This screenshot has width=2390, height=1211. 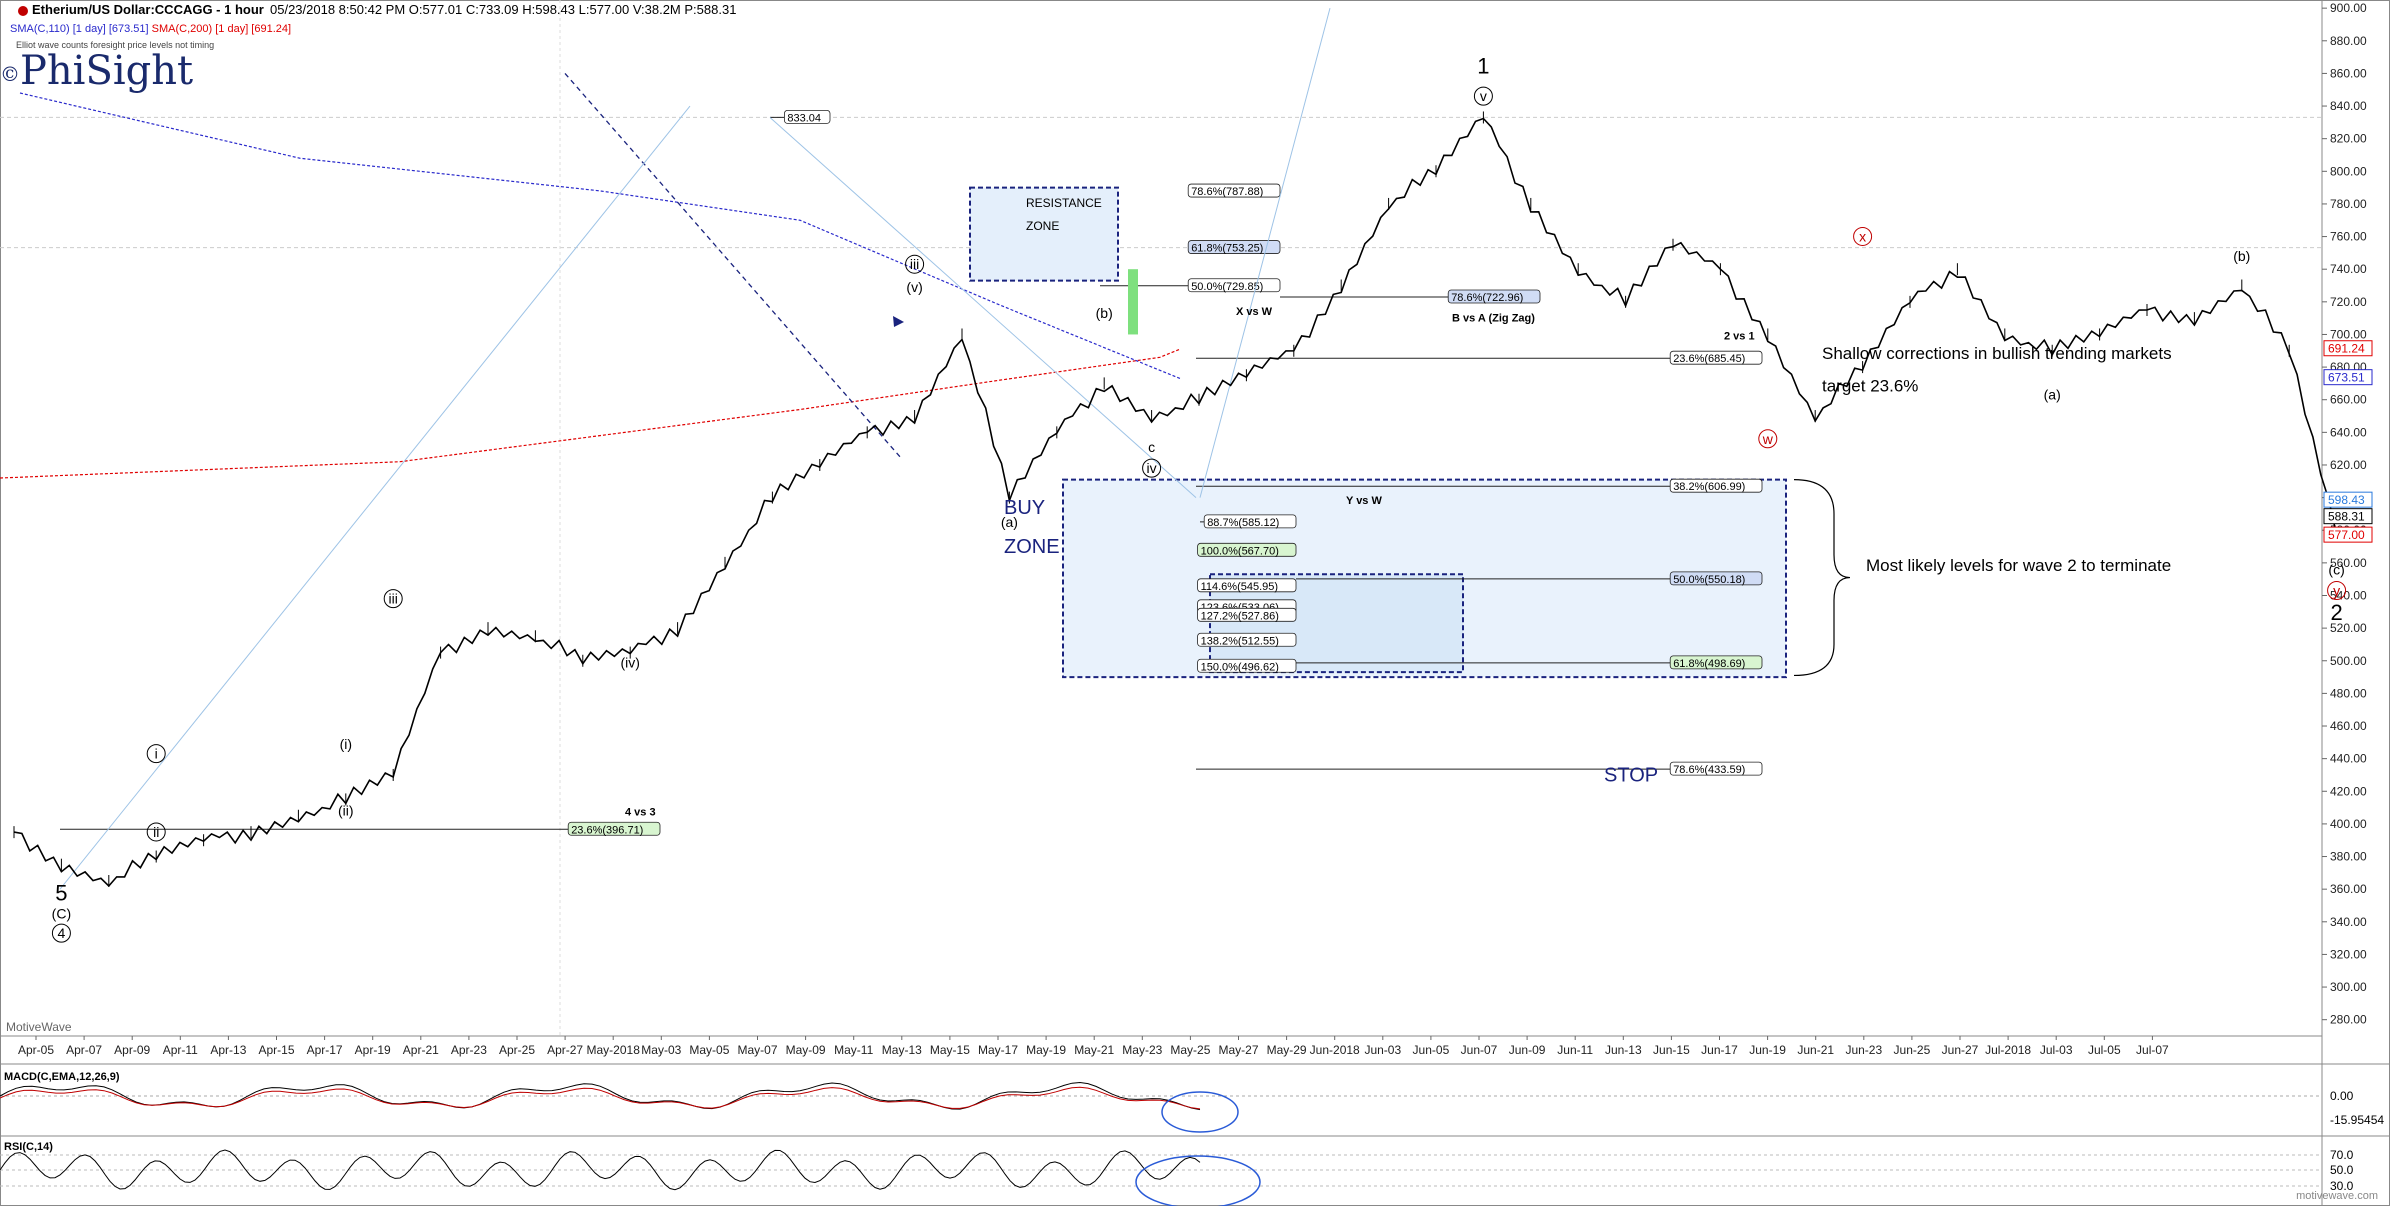 What do you see at coordinates (2348, 73) in the screenshot?
I see `y-tick-label: 860.00` at bounding box center [2348, 73].